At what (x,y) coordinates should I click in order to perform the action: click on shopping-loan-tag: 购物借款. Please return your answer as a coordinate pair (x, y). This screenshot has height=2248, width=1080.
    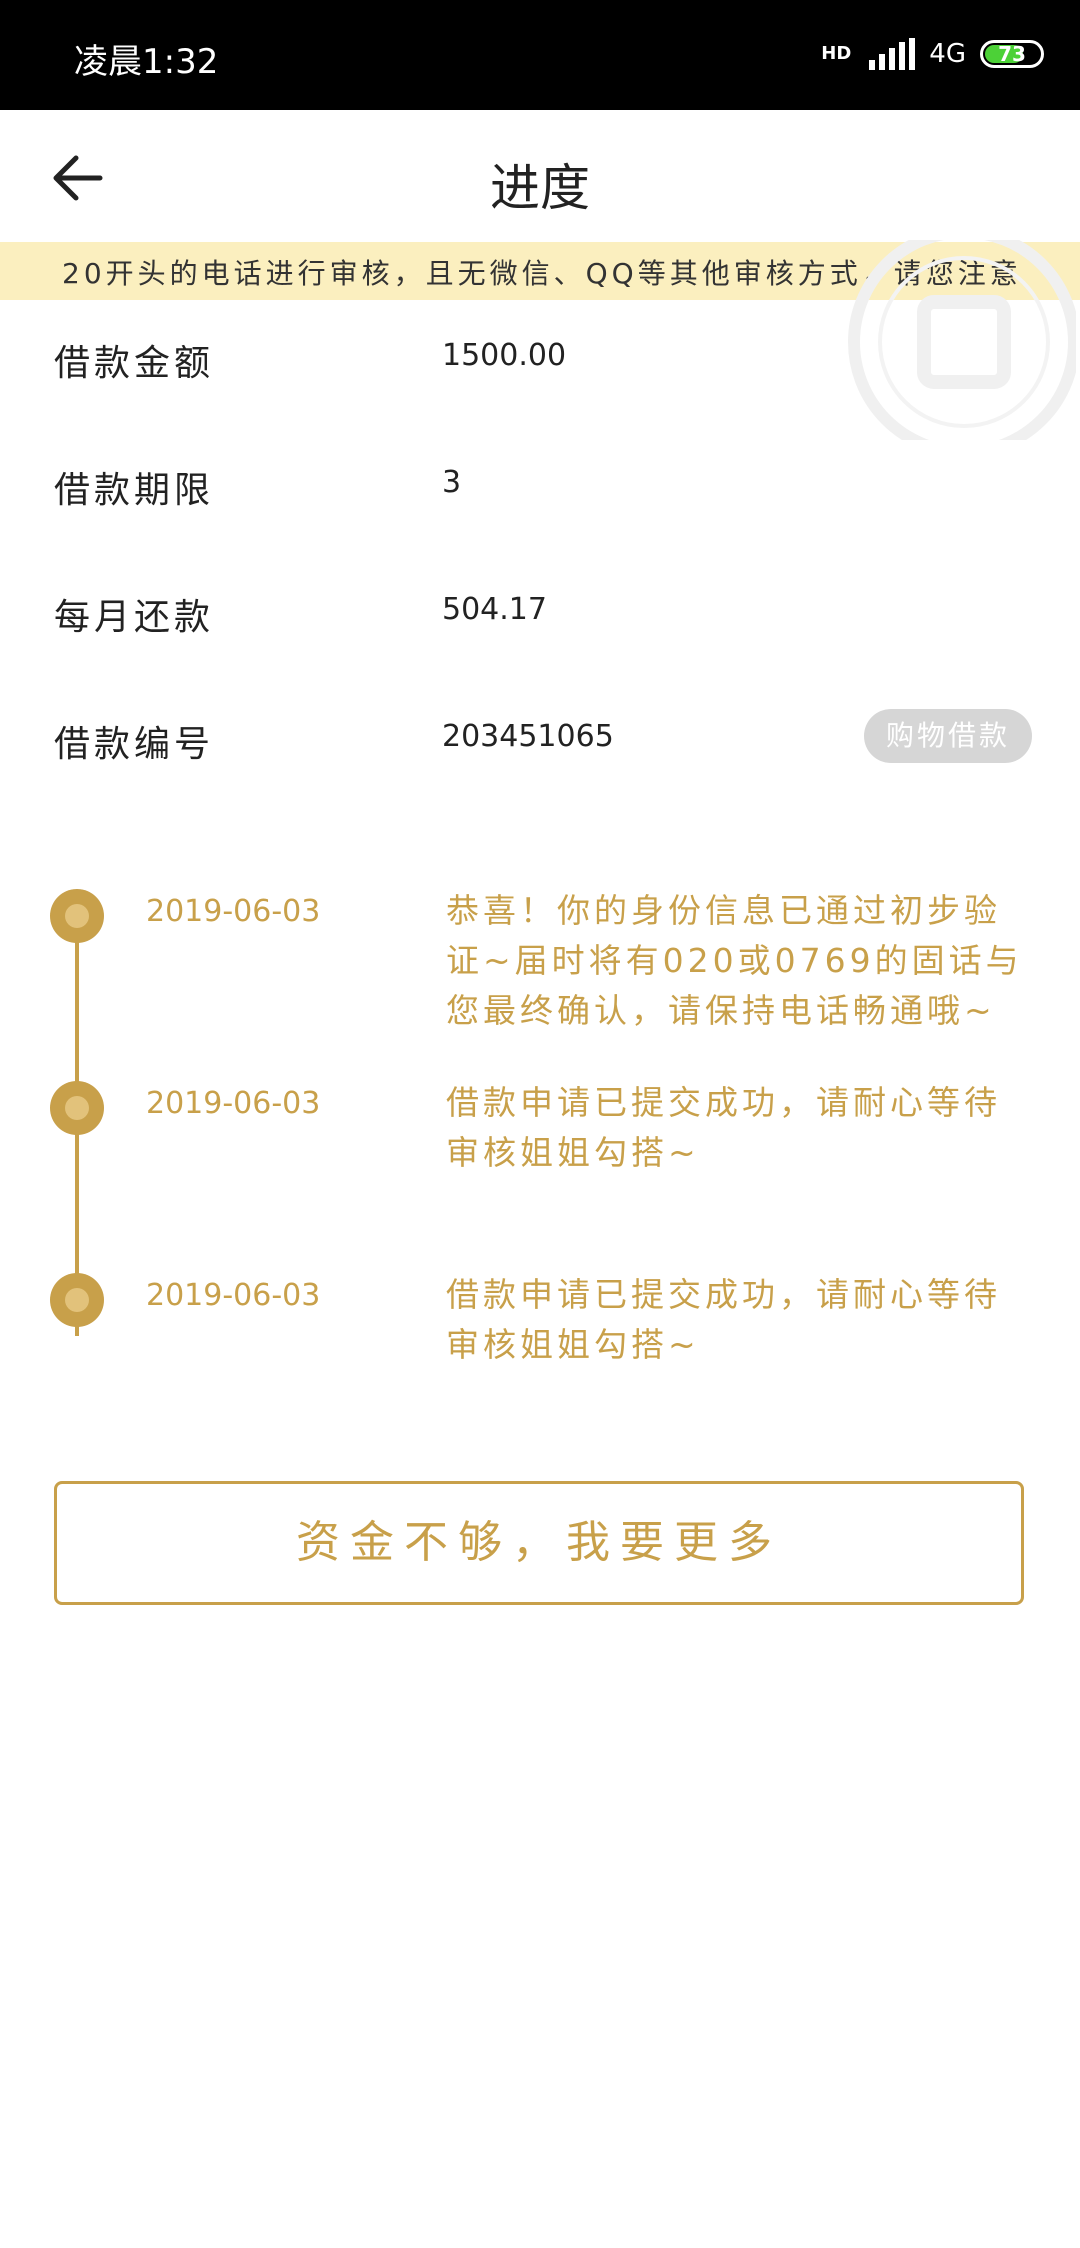
    Looking at the image, I should click on (948, 736).